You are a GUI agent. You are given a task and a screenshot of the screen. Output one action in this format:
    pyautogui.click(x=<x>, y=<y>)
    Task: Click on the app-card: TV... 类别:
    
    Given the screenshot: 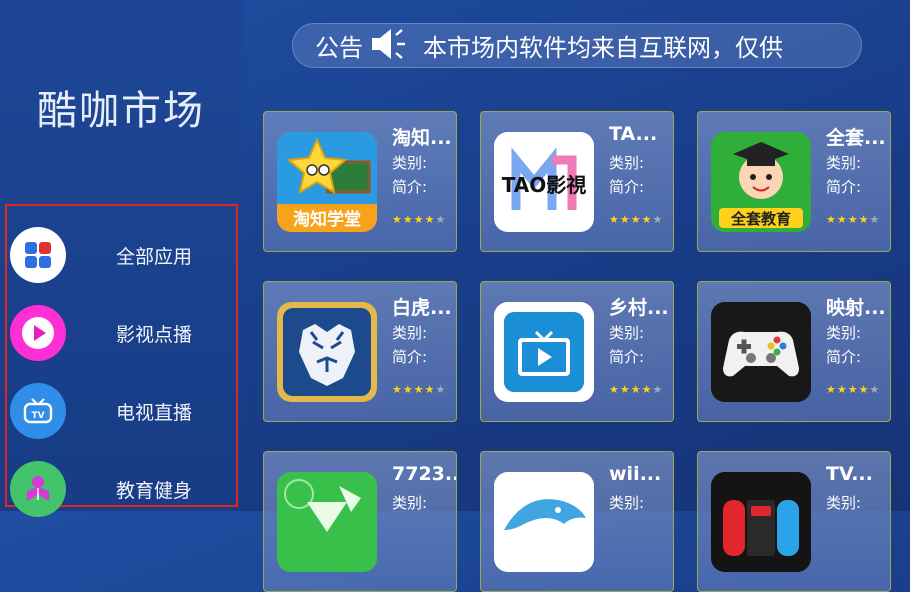 What is the action you would take?
    pyautogui.click(x=794, y=521)
    